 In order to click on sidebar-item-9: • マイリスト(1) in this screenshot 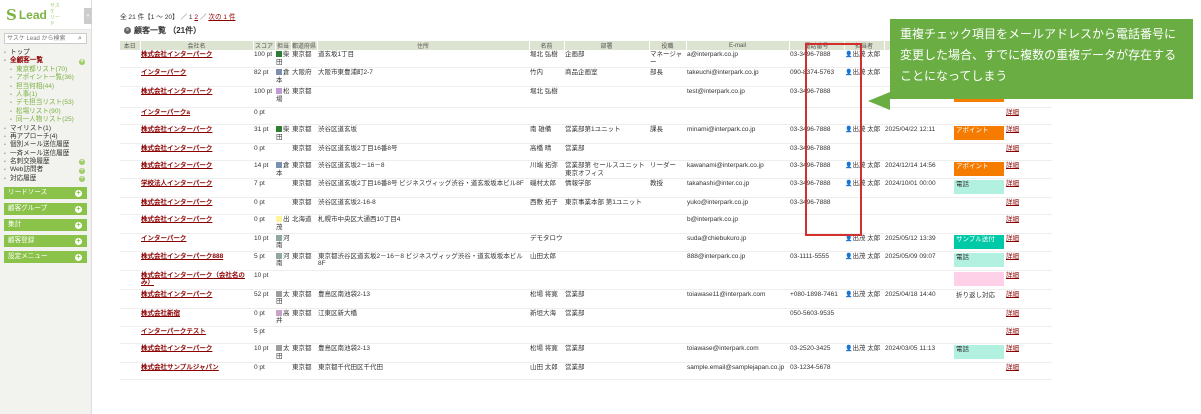, I will do `click(47, 129)`.